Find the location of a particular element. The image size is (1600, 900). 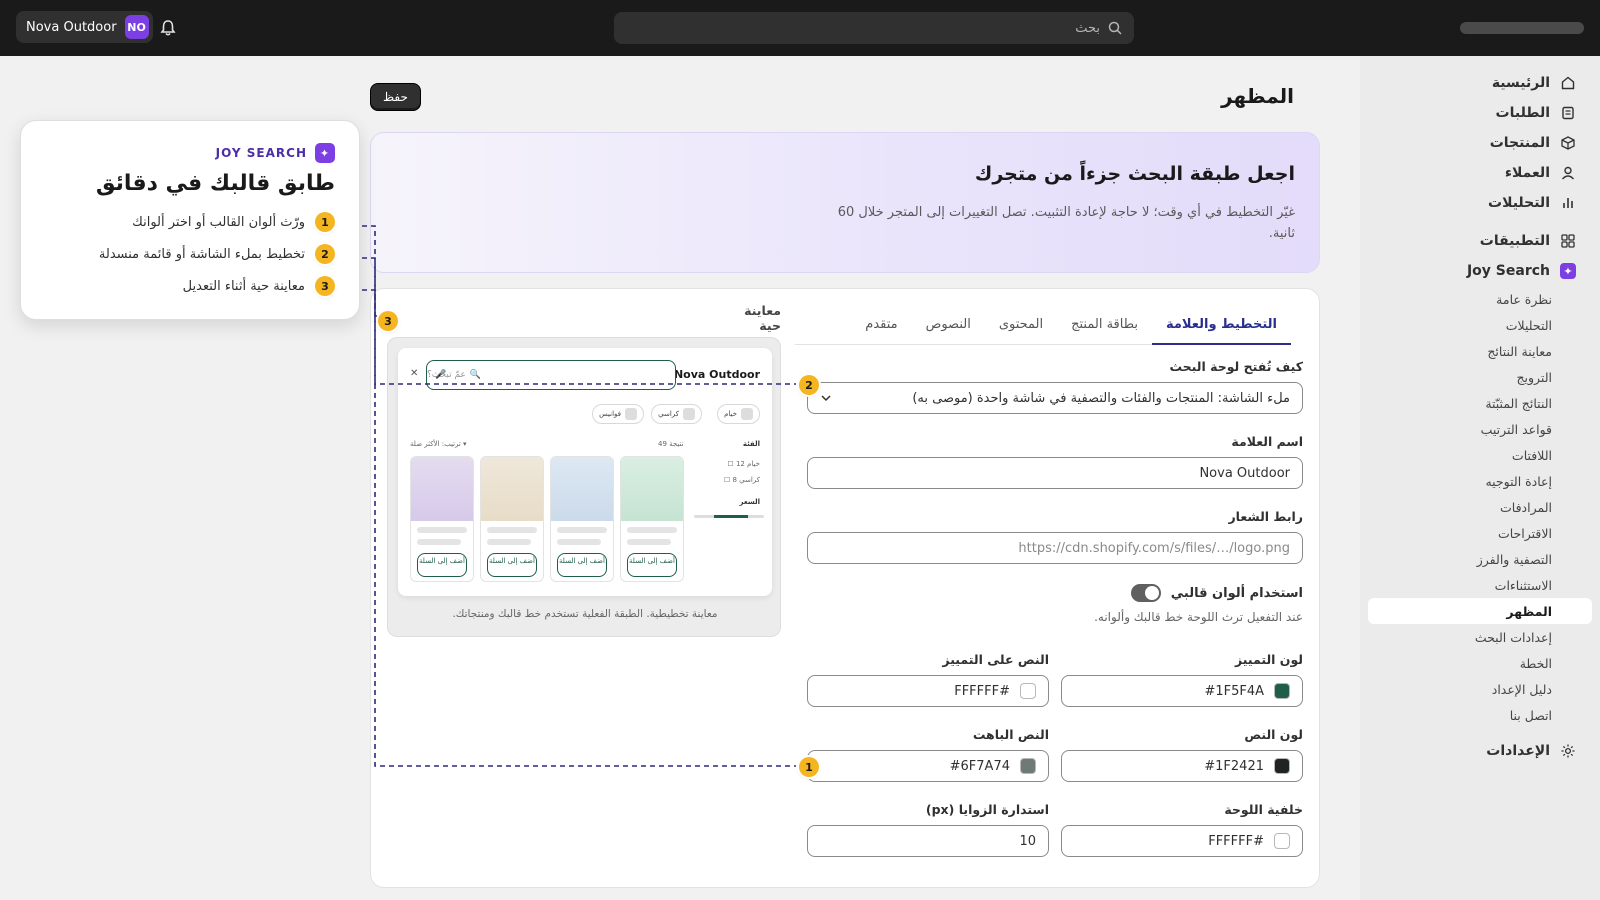

accent-color-input: #1F5F4A is located at coordinates (1182, 691).